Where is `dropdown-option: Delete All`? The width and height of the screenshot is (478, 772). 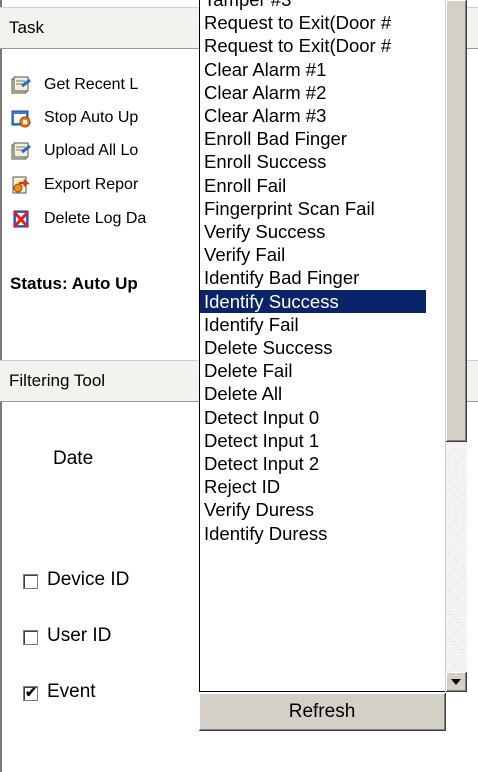 dropdown-option: Delete All is located at coordinates (313, 393).